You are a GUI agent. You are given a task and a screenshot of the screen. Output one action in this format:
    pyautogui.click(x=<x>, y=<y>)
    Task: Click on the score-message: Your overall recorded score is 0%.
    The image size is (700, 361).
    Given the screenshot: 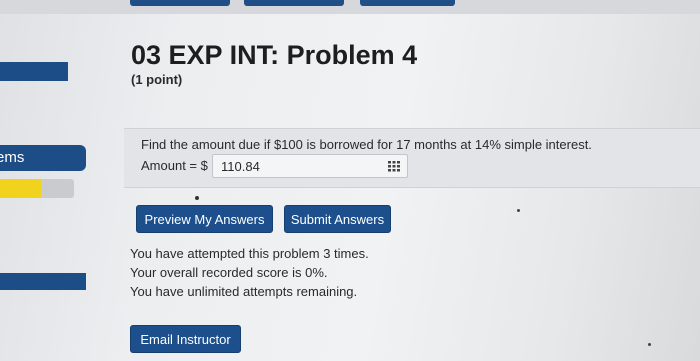 What is the action you would take?
    pyautogui.click(x=229, y=272)
    